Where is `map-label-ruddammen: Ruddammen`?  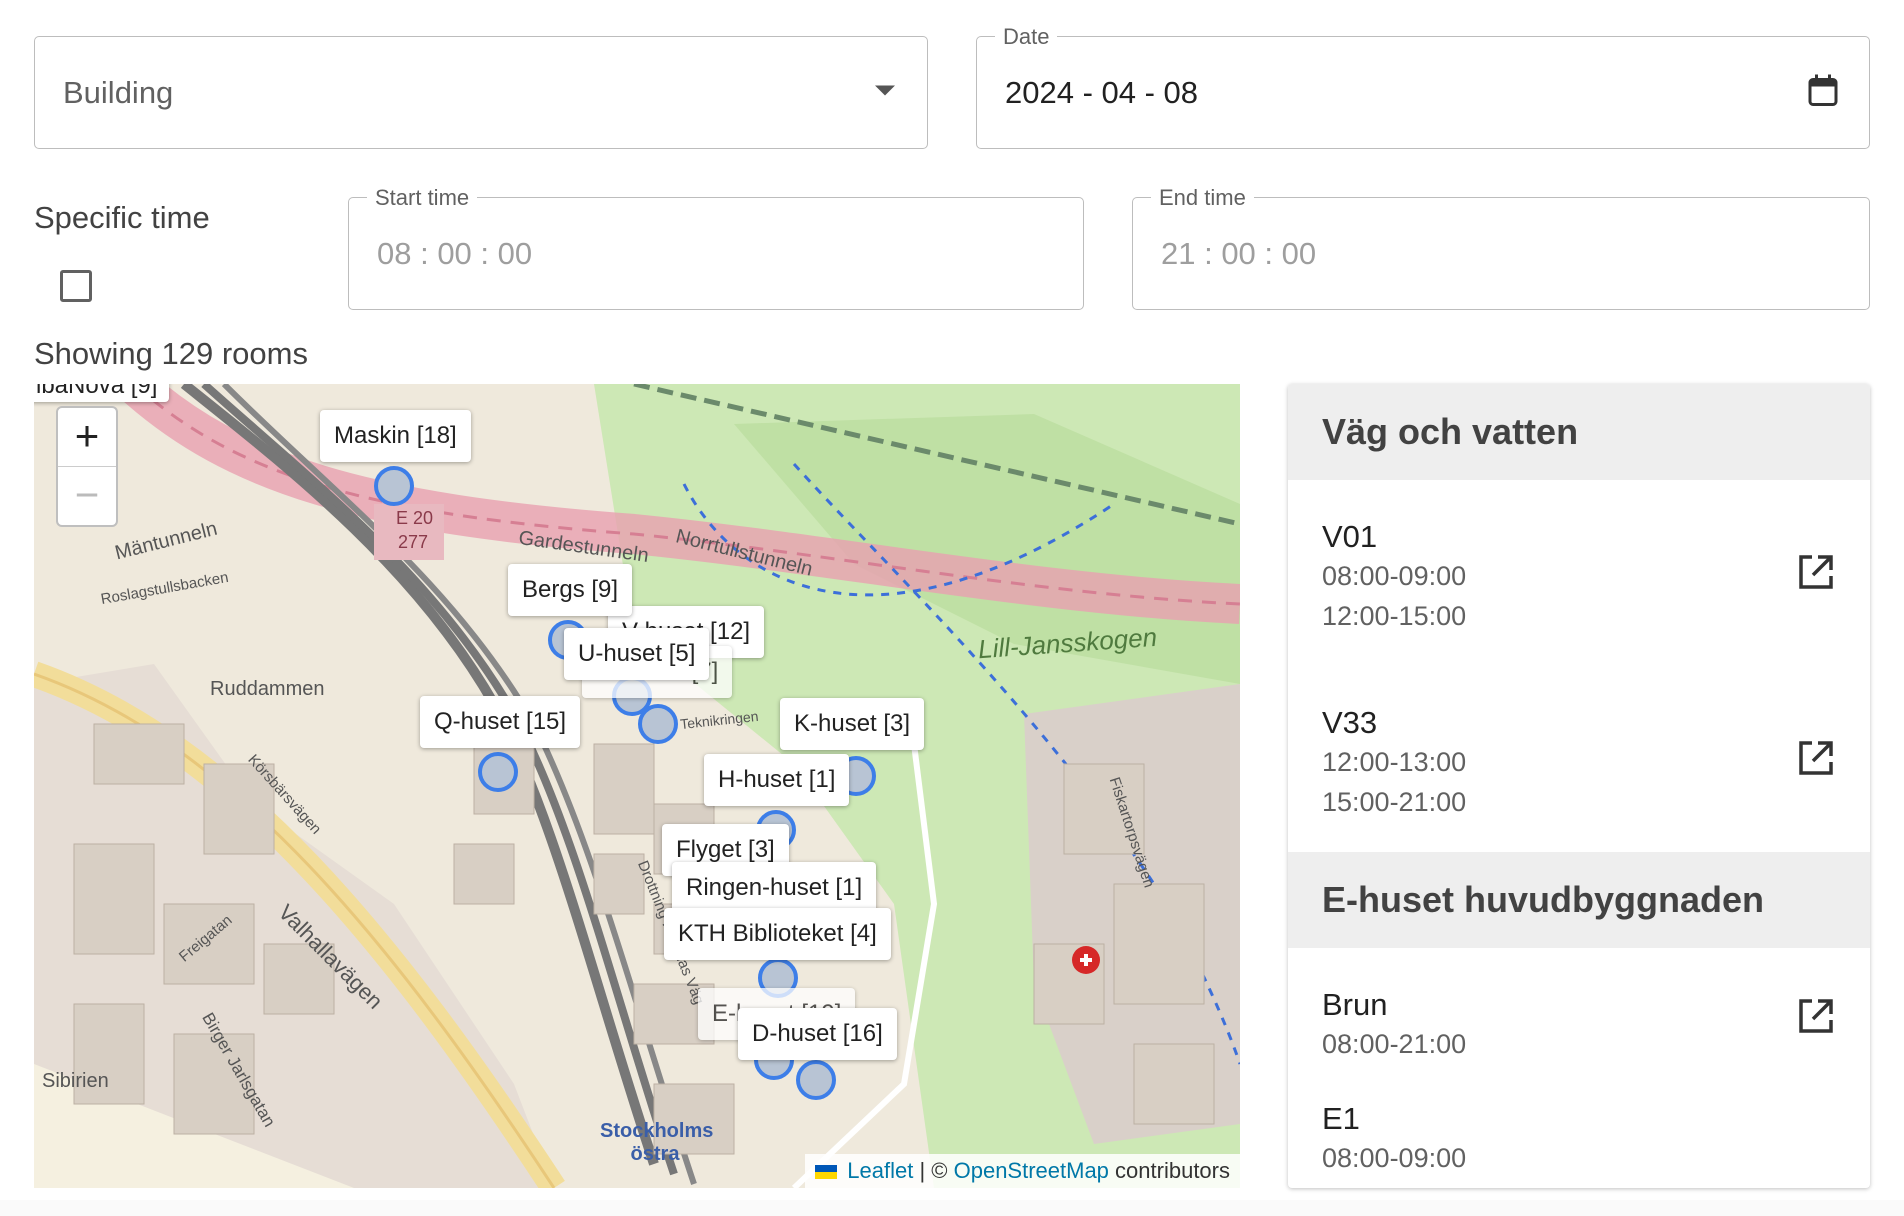
map-label-ruddammen: Ruddammen is located at coordinates (267, 689).